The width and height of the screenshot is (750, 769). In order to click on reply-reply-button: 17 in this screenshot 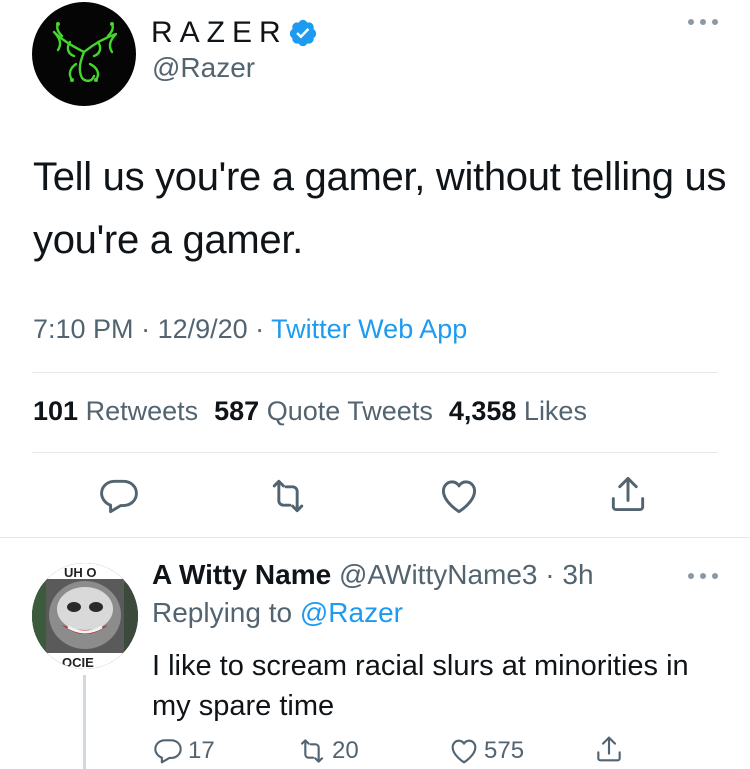, I will do `click(183, 751)`.